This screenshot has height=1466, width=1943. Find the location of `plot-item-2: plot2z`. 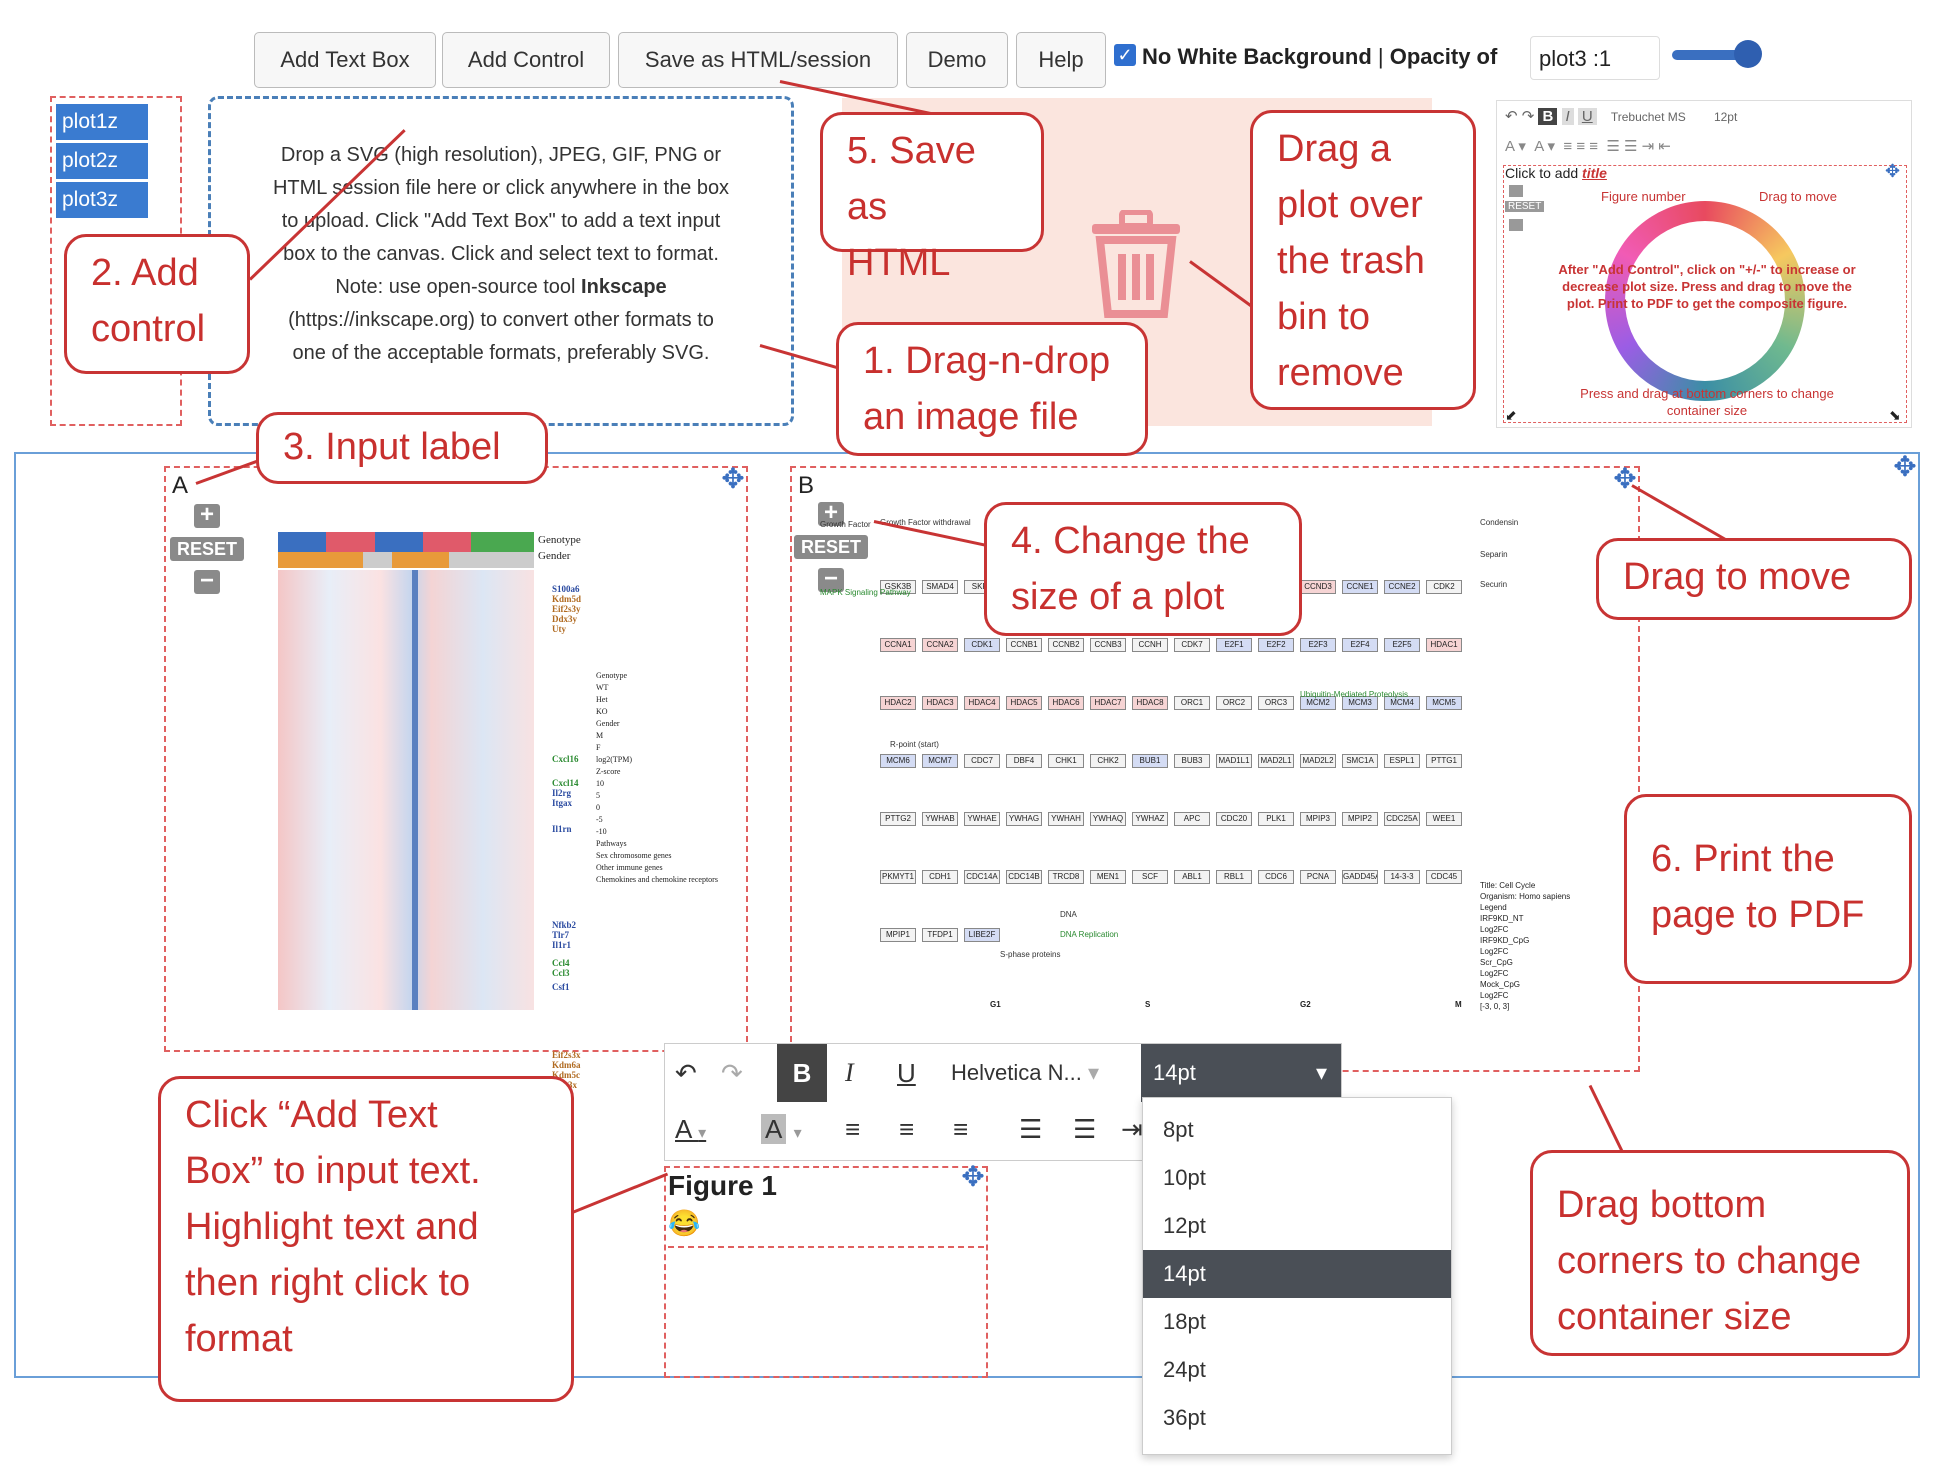

plot-item-2: plot2z is located at coordinates (102, 161).